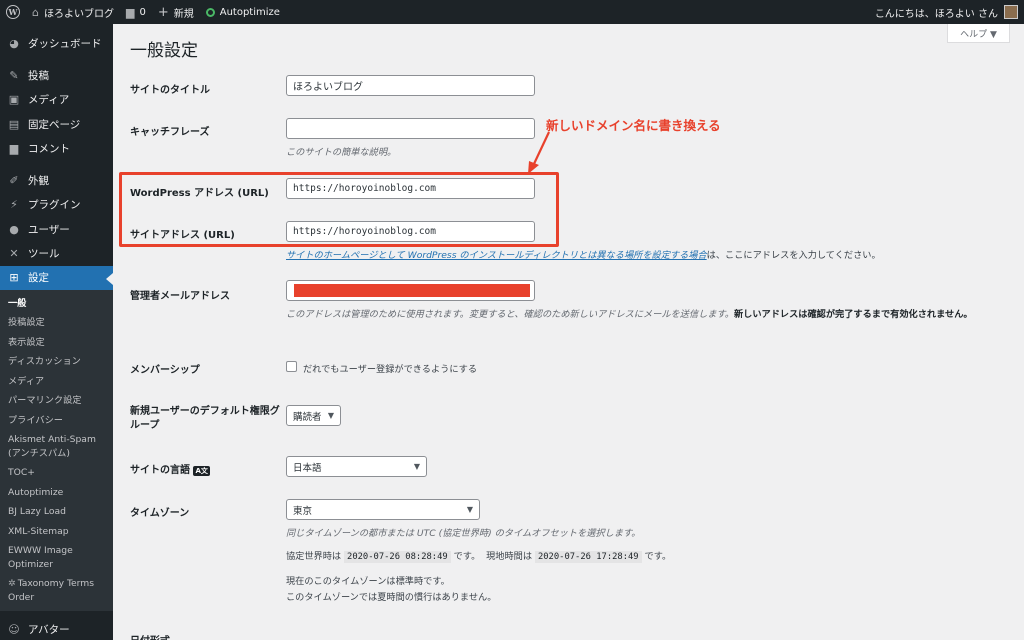 The height and width of the screenshot is (640, 1024). I want to click on my-account-menu: こんにちは、ほろよい さん, so click(946, 12).